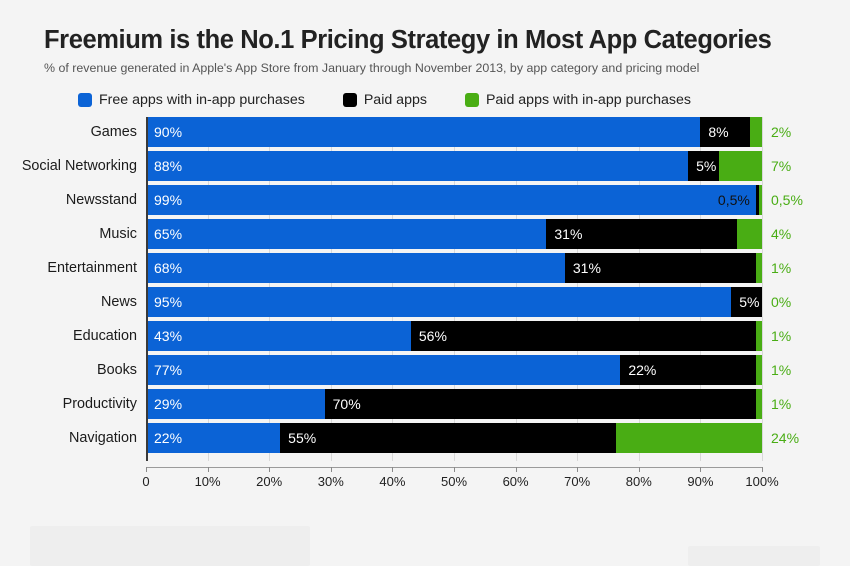  I want to click on bar-row: Music 65% 31% 4%, so click(425, 234).